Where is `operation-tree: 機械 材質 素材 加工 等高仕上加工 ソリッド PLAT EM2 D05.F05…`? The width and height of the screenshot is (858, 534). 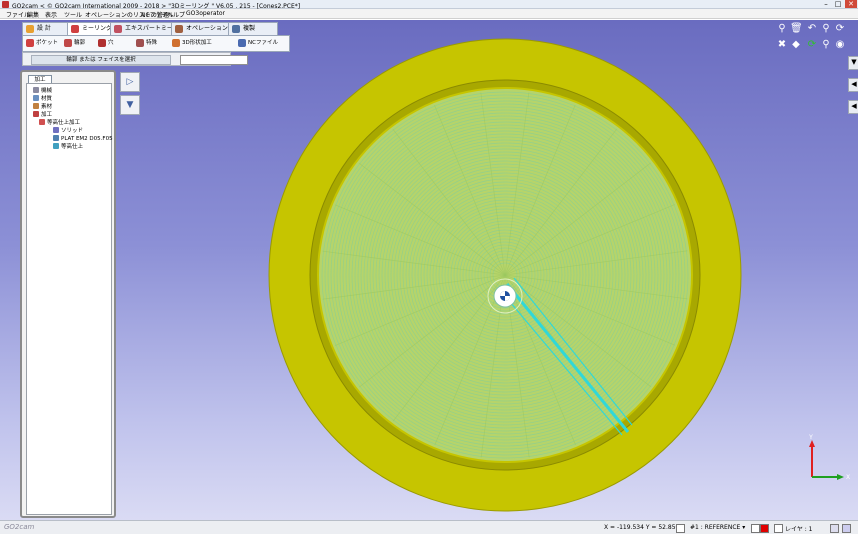
operation-tree: 機械 材質 素材 加工 等高仕上加工 ソリッド PLAT EM2 D05.F05… is located at coordinates (69, 299).